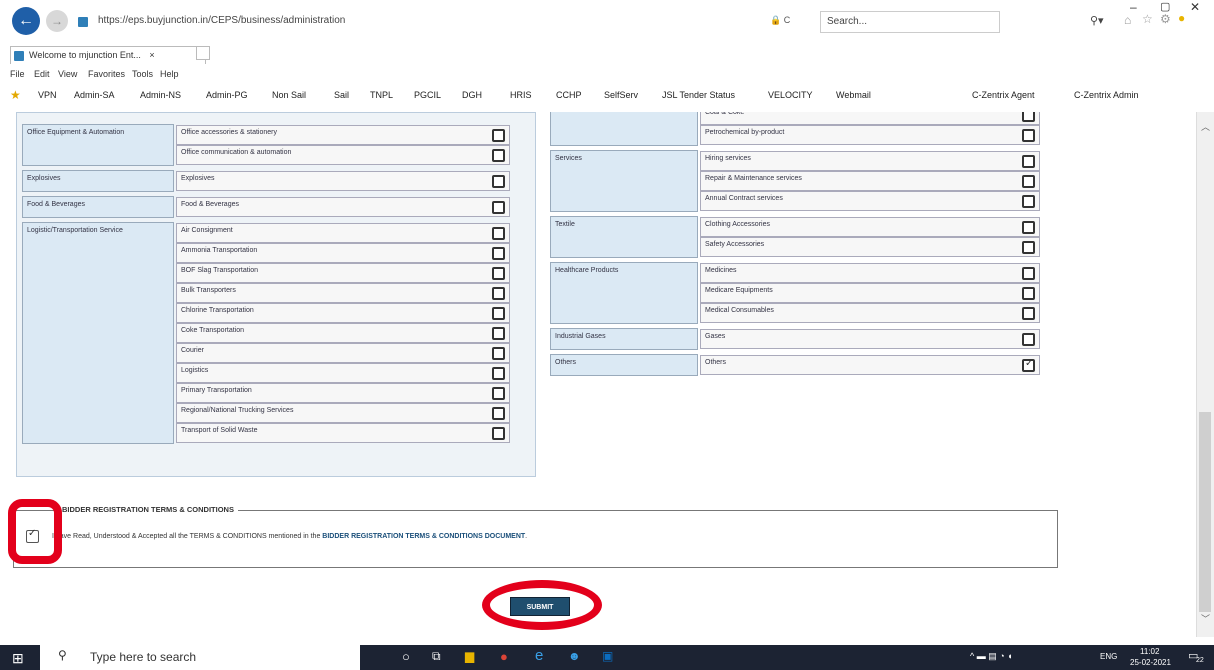  I want to click on fav-czentrix-admin: C-Zentrix Admin, so click(1106, 95).